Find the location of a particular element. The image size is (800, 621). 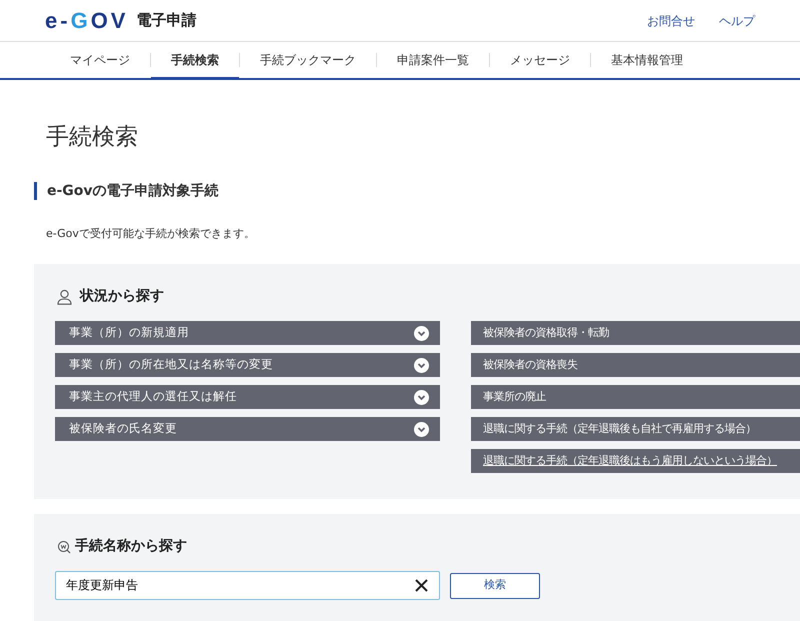

situation-item: 被保険者の資格喪失 is located at coordinates (635, 365).